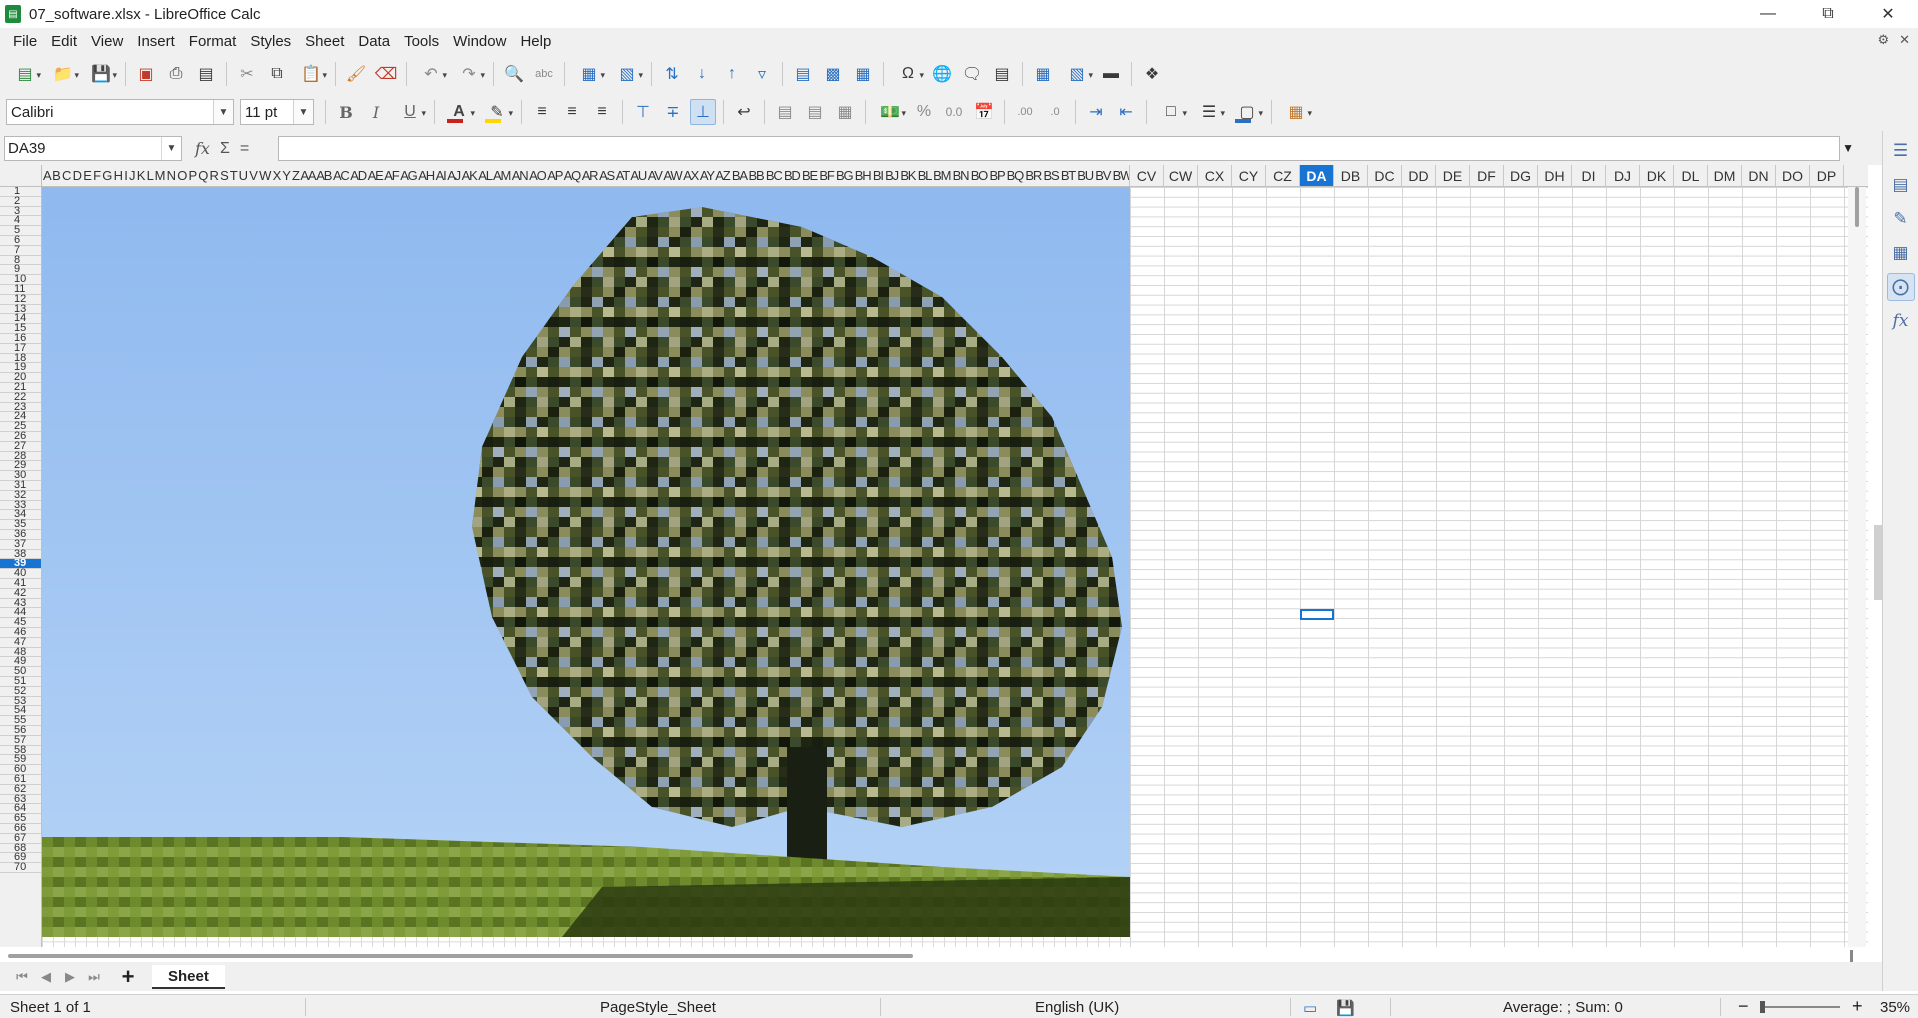 The height and width of the screenshot is (1018, 1918). What do you see at coordinates (20, 201) in the screenshot?
I see `row-header: 2` at bounding box center [20, 201].